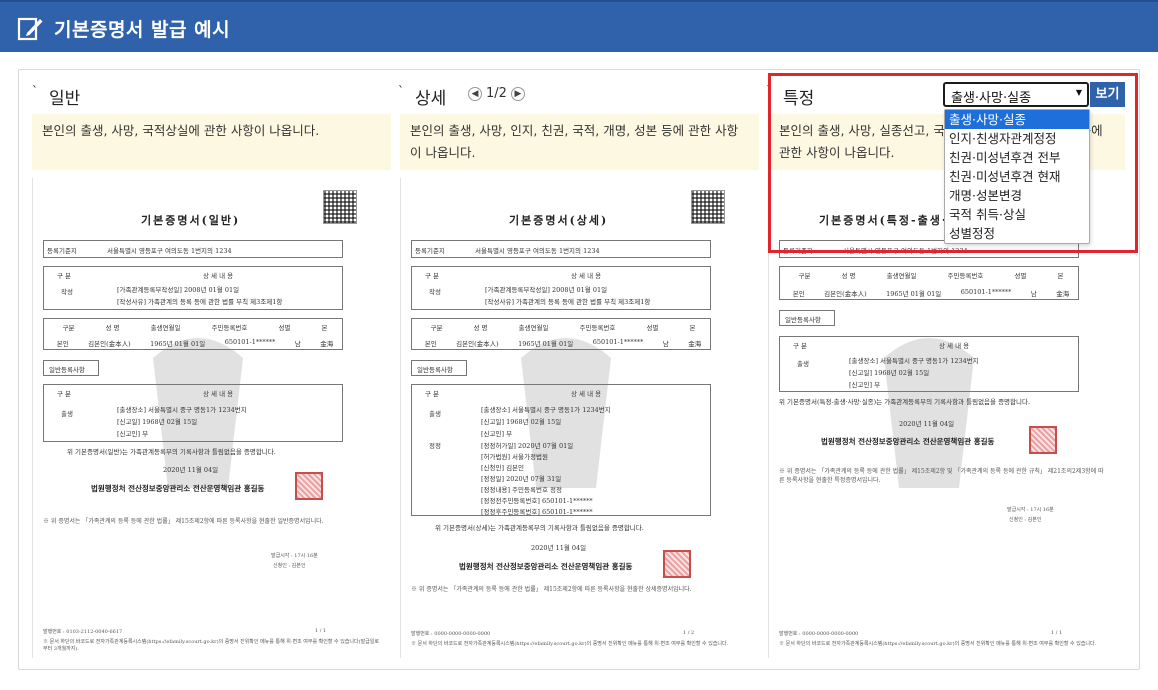 The height and width of the screenshot is (690, 1158). Describe the element at coordinates (527, 446) in the screenshot. I see `row-detail: [정정허가일] 2020년 07월 01일` at that location.